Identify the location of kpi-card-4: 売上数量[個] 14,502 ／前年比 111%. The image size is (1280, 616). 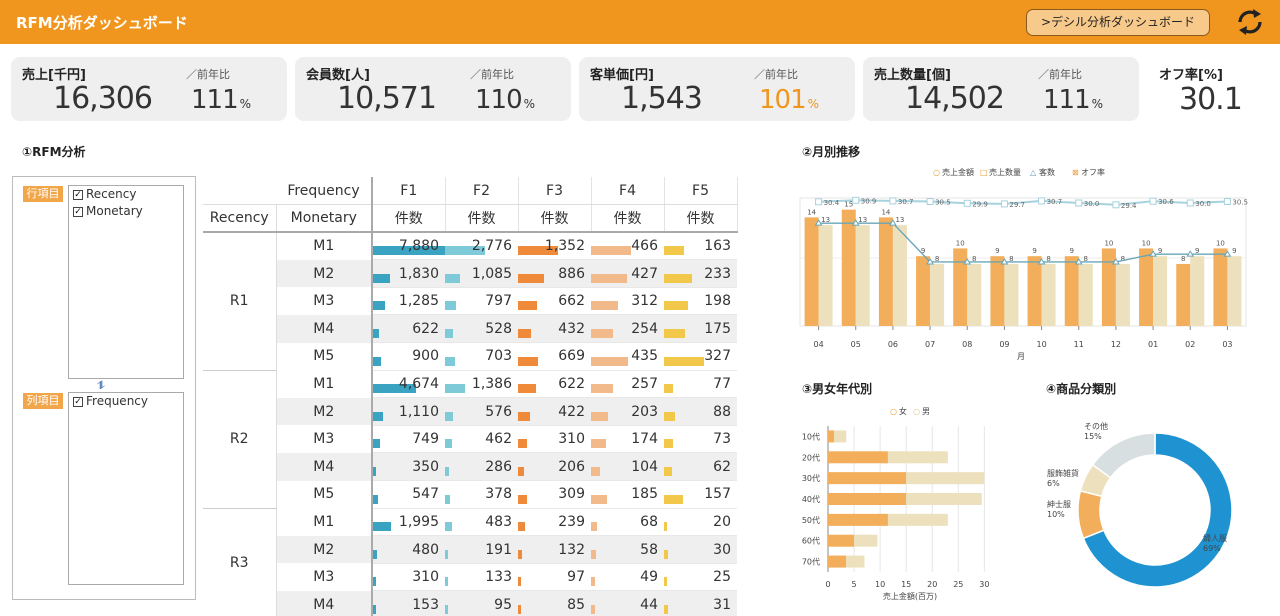
(1001, 89).